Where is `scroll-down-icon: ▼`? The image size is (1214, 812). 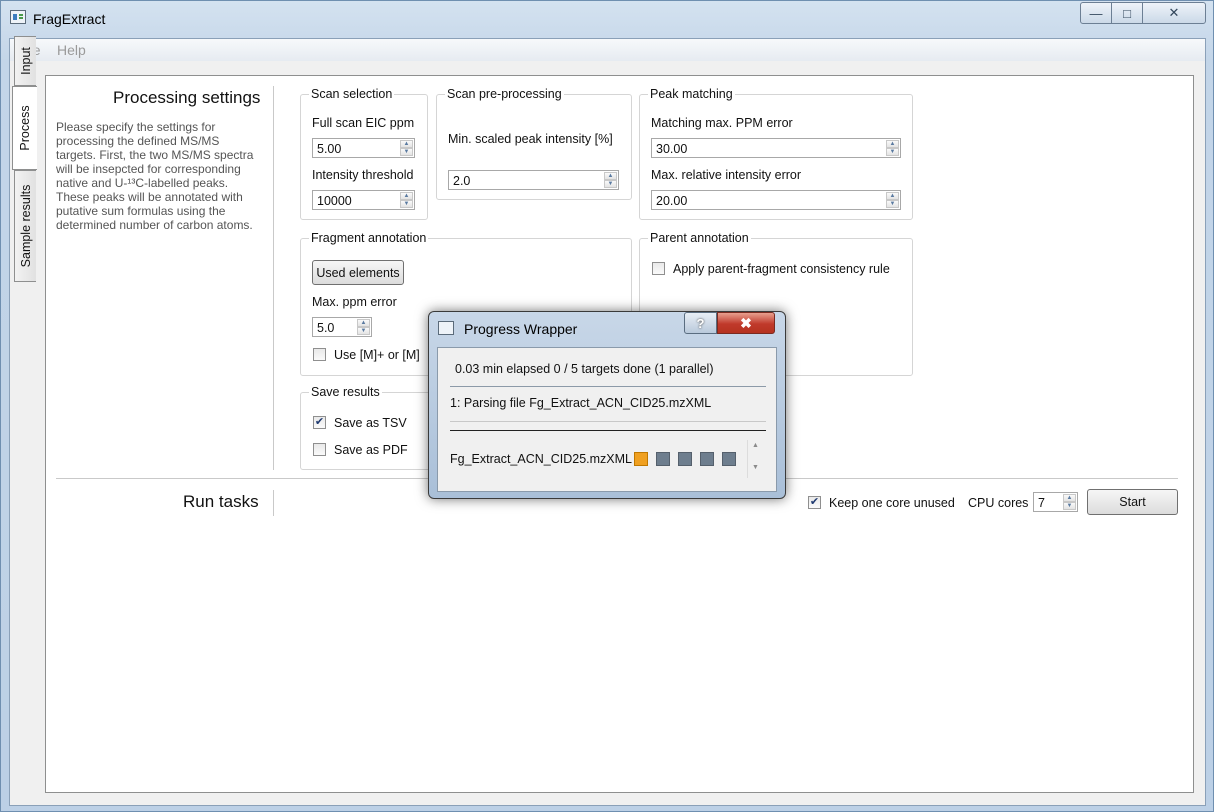
scroll-down-icon: ▼ is located at coordinates (755, 467).